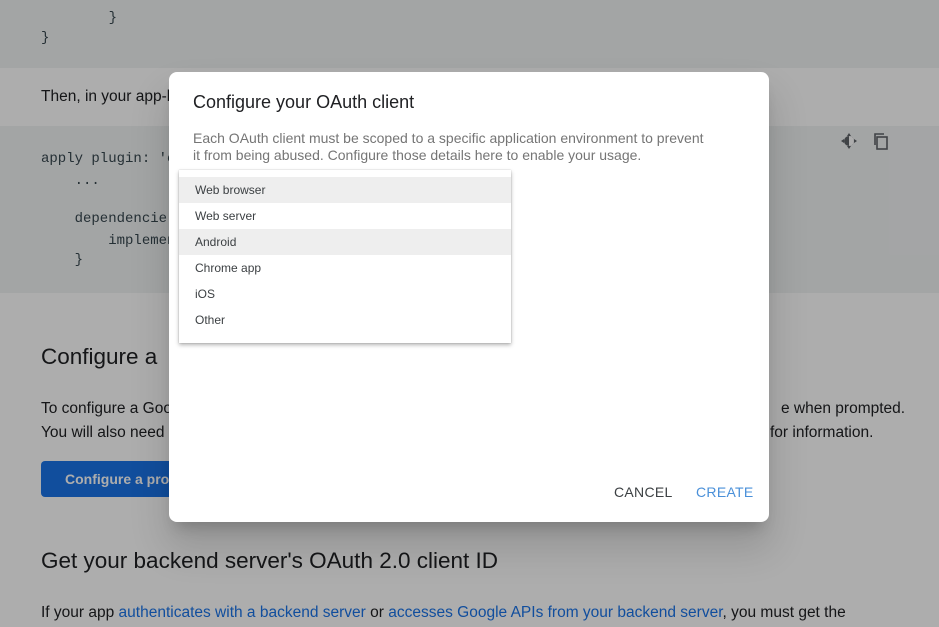 This screenshot has width=939, height=627. I want to click on dropdown-option-ios: iOS, so click(345, 294).